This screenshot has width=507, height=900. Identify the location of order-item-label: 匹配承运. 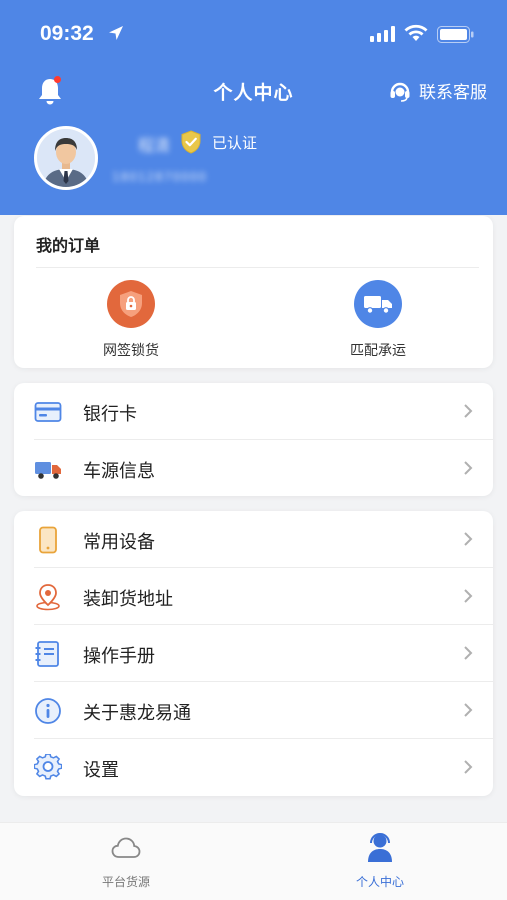
(378, 351).